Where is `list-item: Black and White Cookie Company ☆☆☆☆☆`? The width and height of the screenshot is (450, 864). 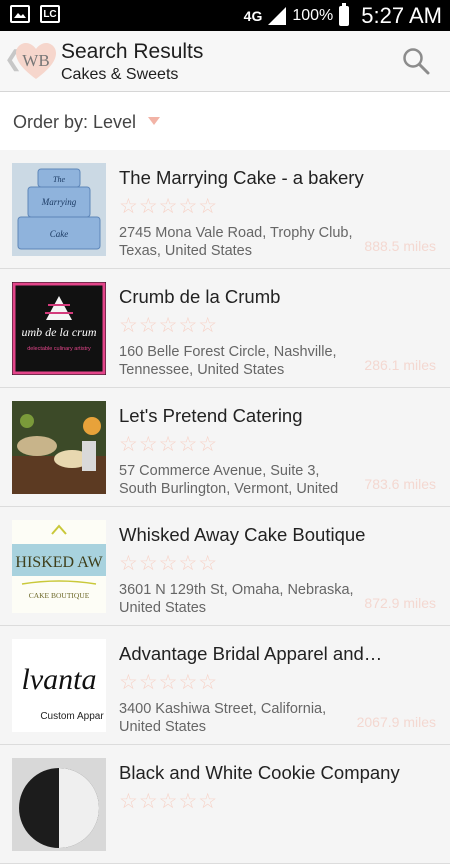
list-item: Black and White Cookie Company ☆☆☆☆☆ is located at coordinates (225, 804).